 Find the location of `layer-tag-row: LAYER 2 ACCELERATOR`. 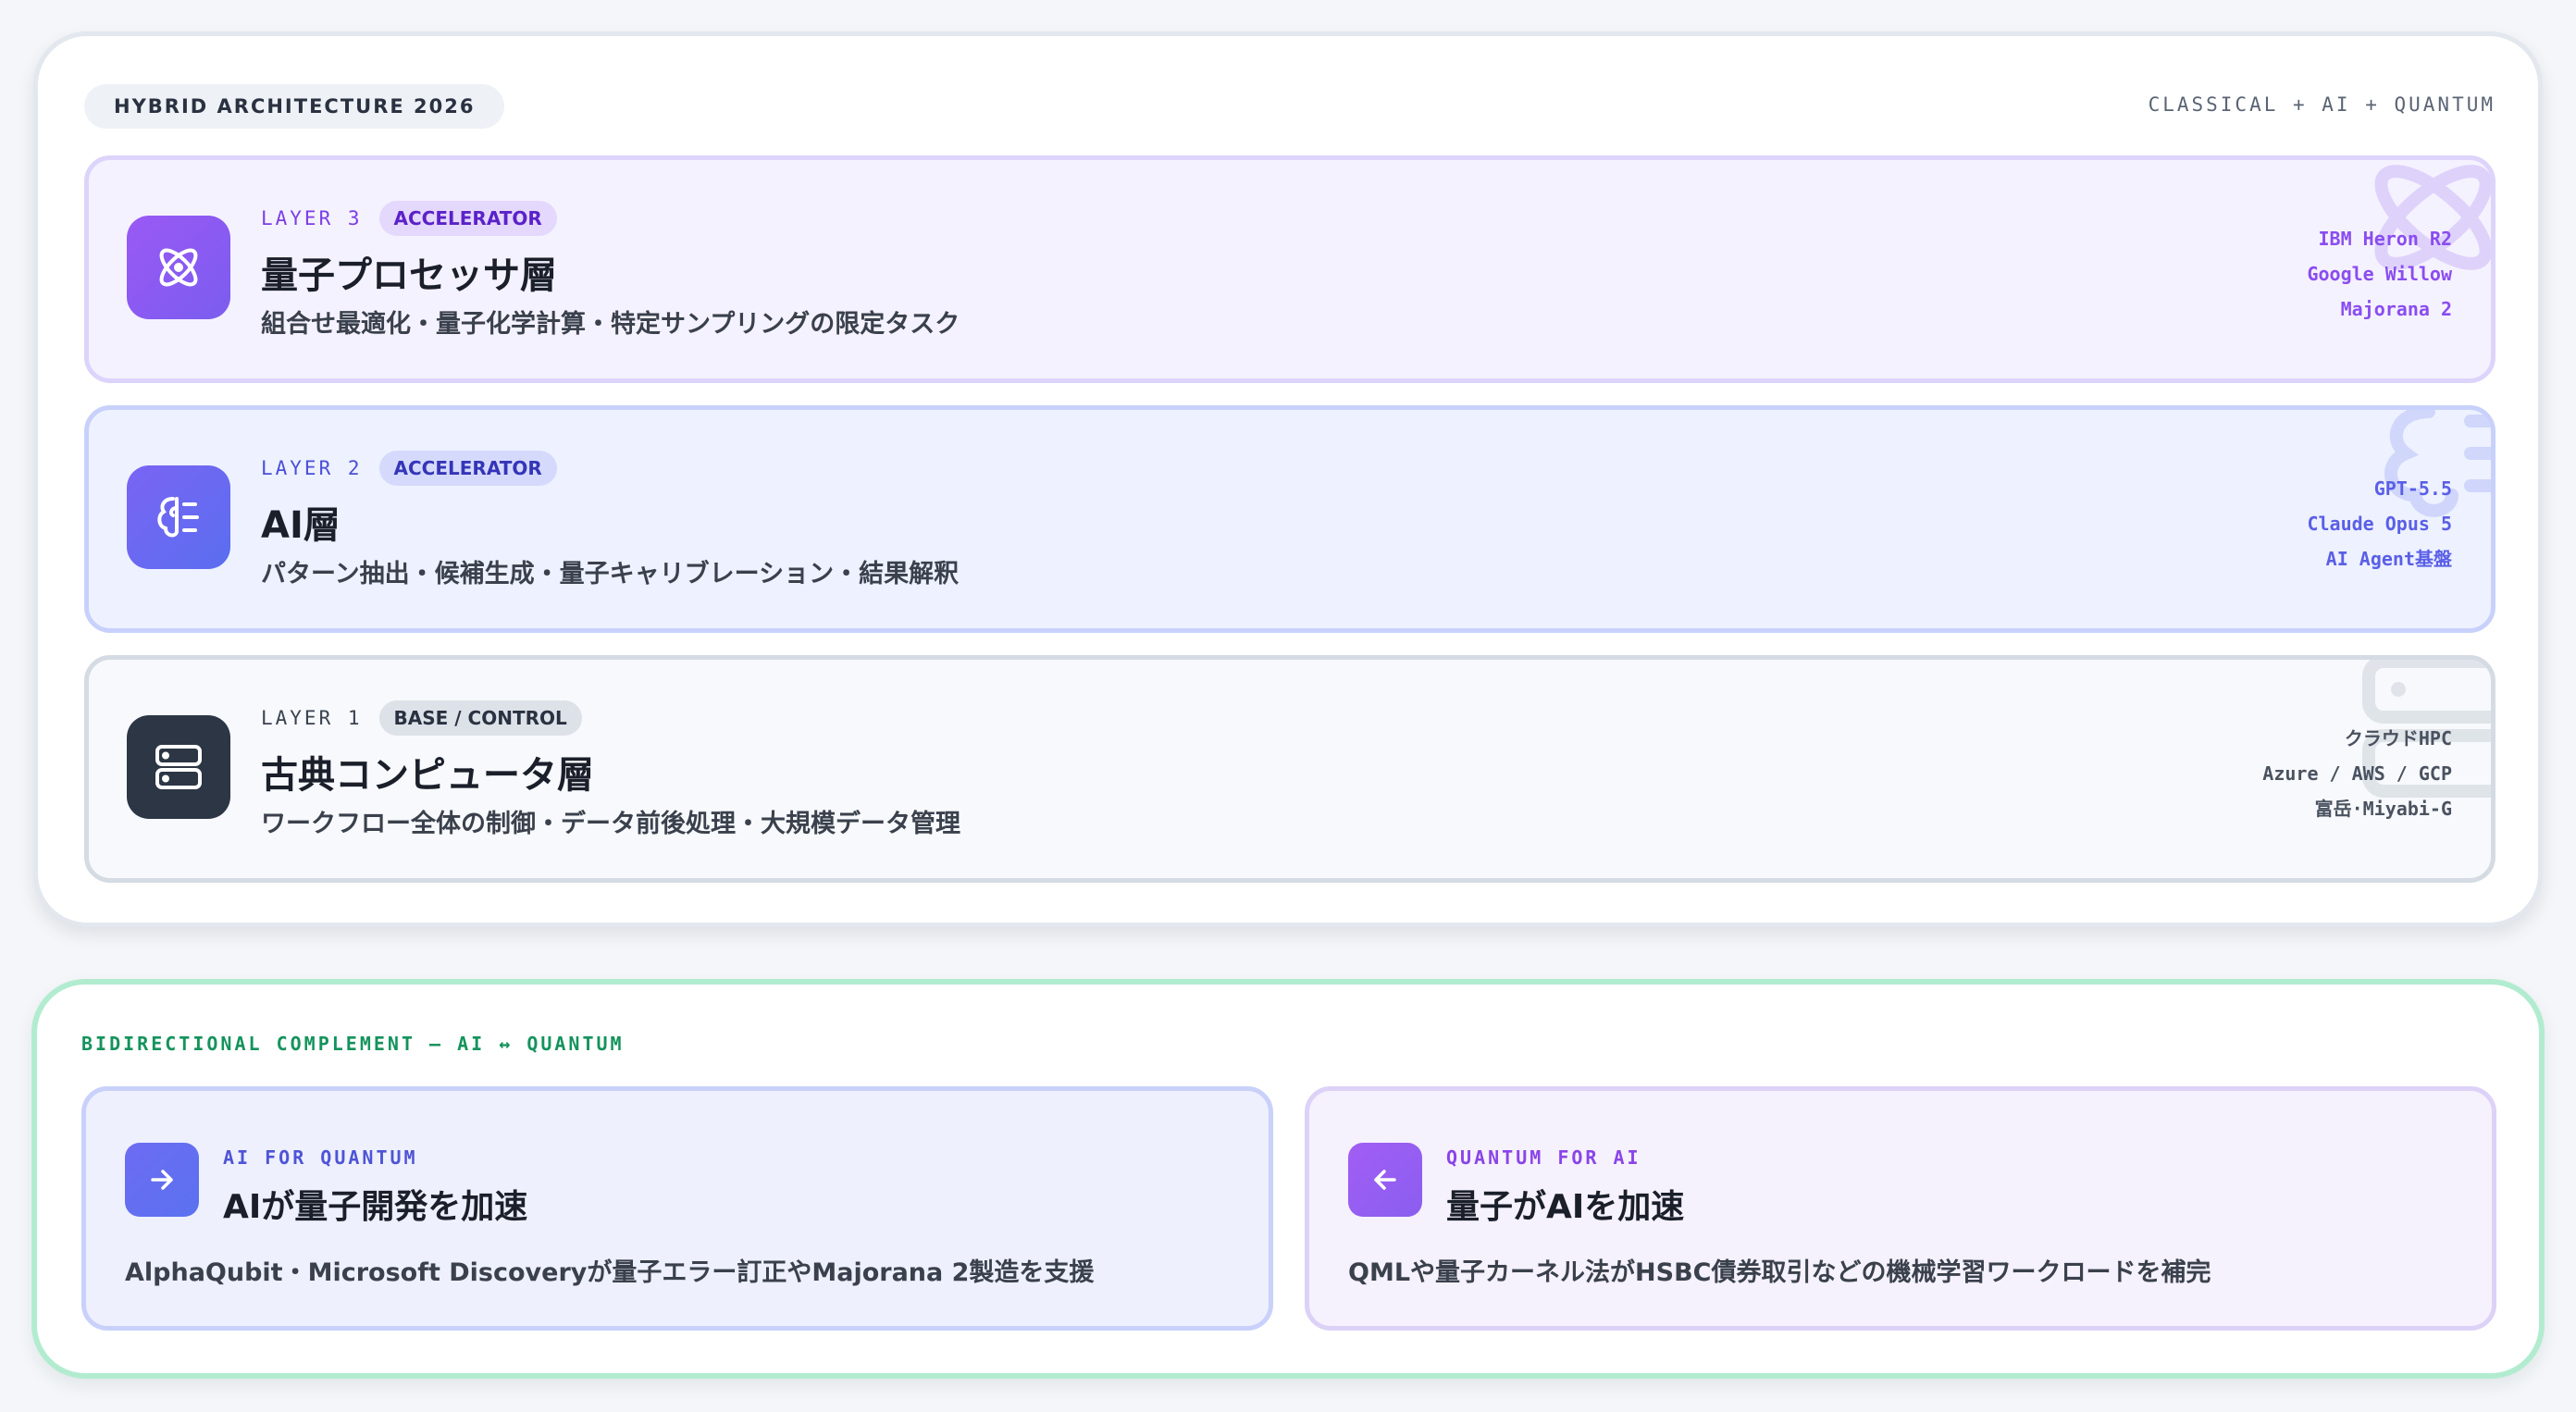

layer-tag-row: LAYER 2 ACCELERATOR is located at coordinates (409, 468).